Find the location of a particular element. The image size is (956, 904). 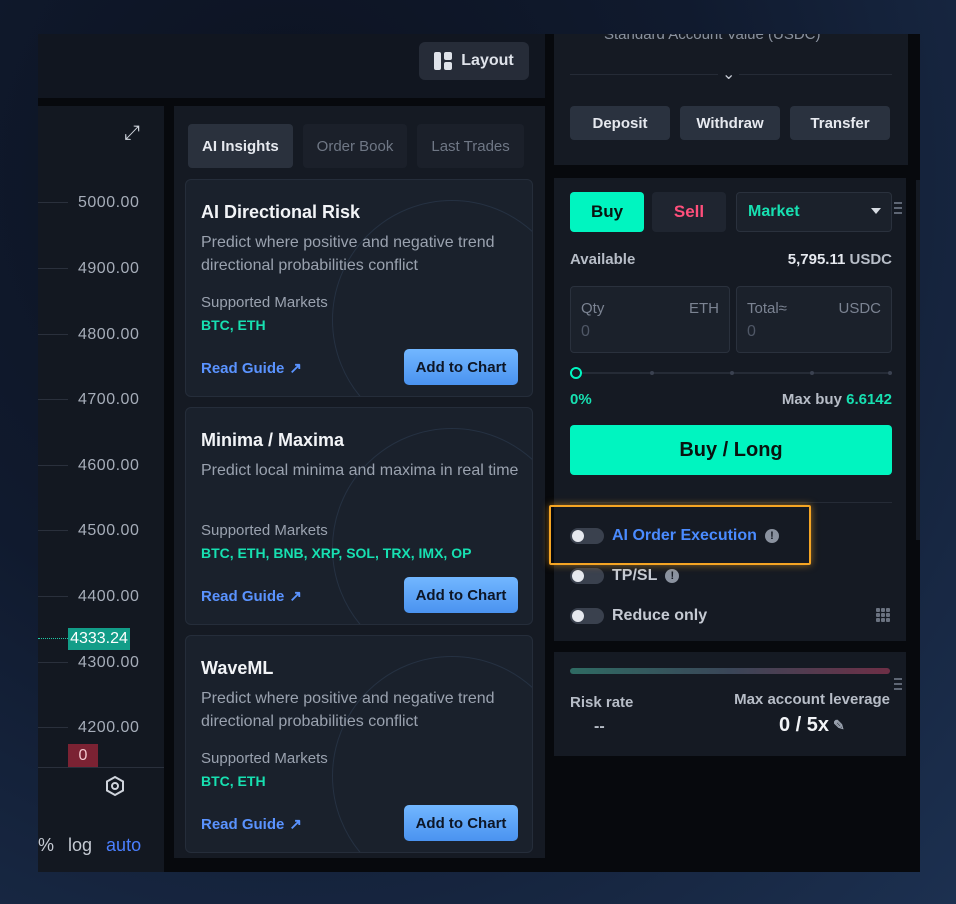

price-axis-label: 5000.00 is located at coordinates (109, 202).